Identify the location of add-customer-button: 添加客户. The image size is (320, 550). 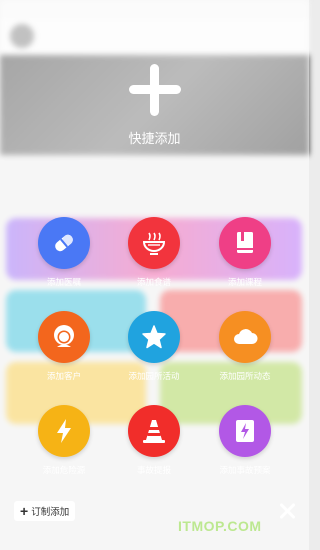
(64, 346).